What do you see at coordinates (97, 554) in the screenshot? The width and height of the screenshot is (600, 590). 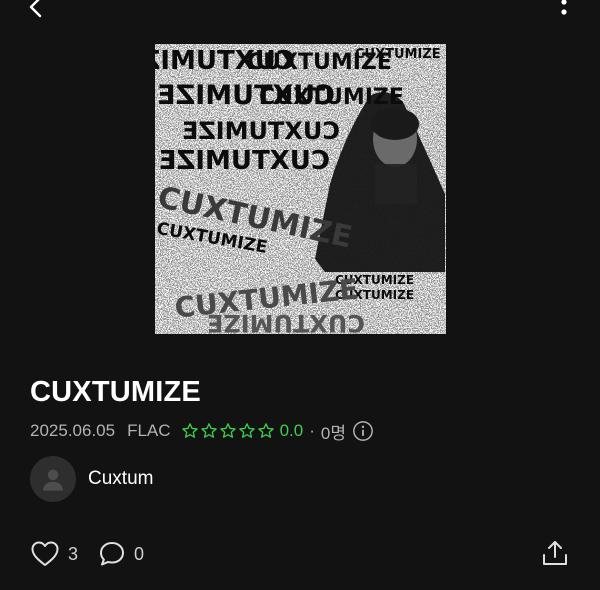 I see `actions-row: 3 0` at bounding box center [97, 554].